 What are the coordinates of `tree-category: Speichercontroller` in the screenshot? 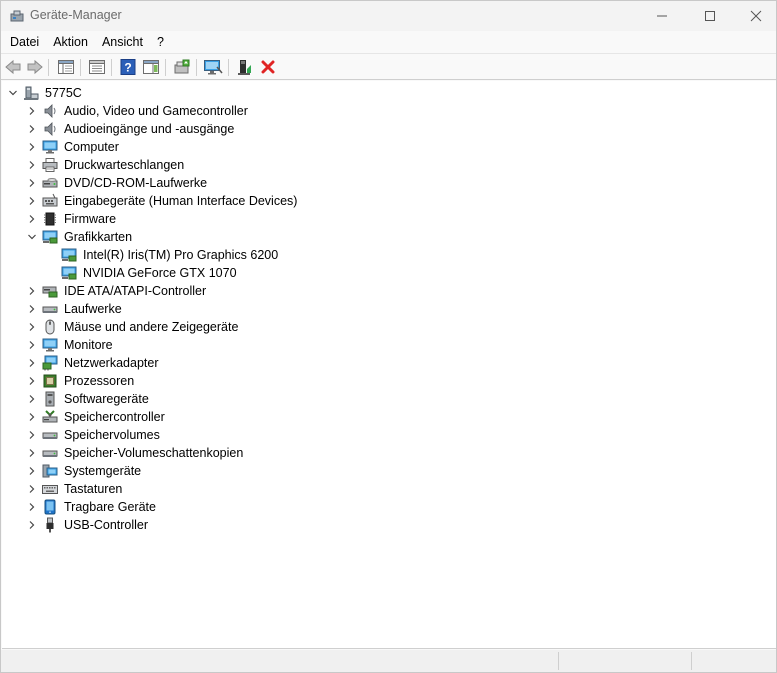 It's located at (95, 417).